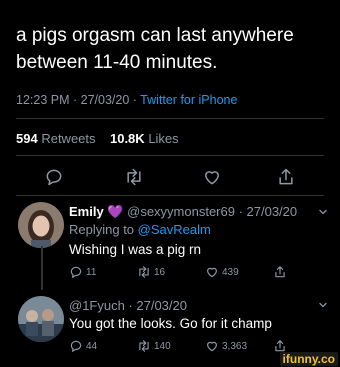  I want to click on likes-count: 10.8K, so click(127, 138).